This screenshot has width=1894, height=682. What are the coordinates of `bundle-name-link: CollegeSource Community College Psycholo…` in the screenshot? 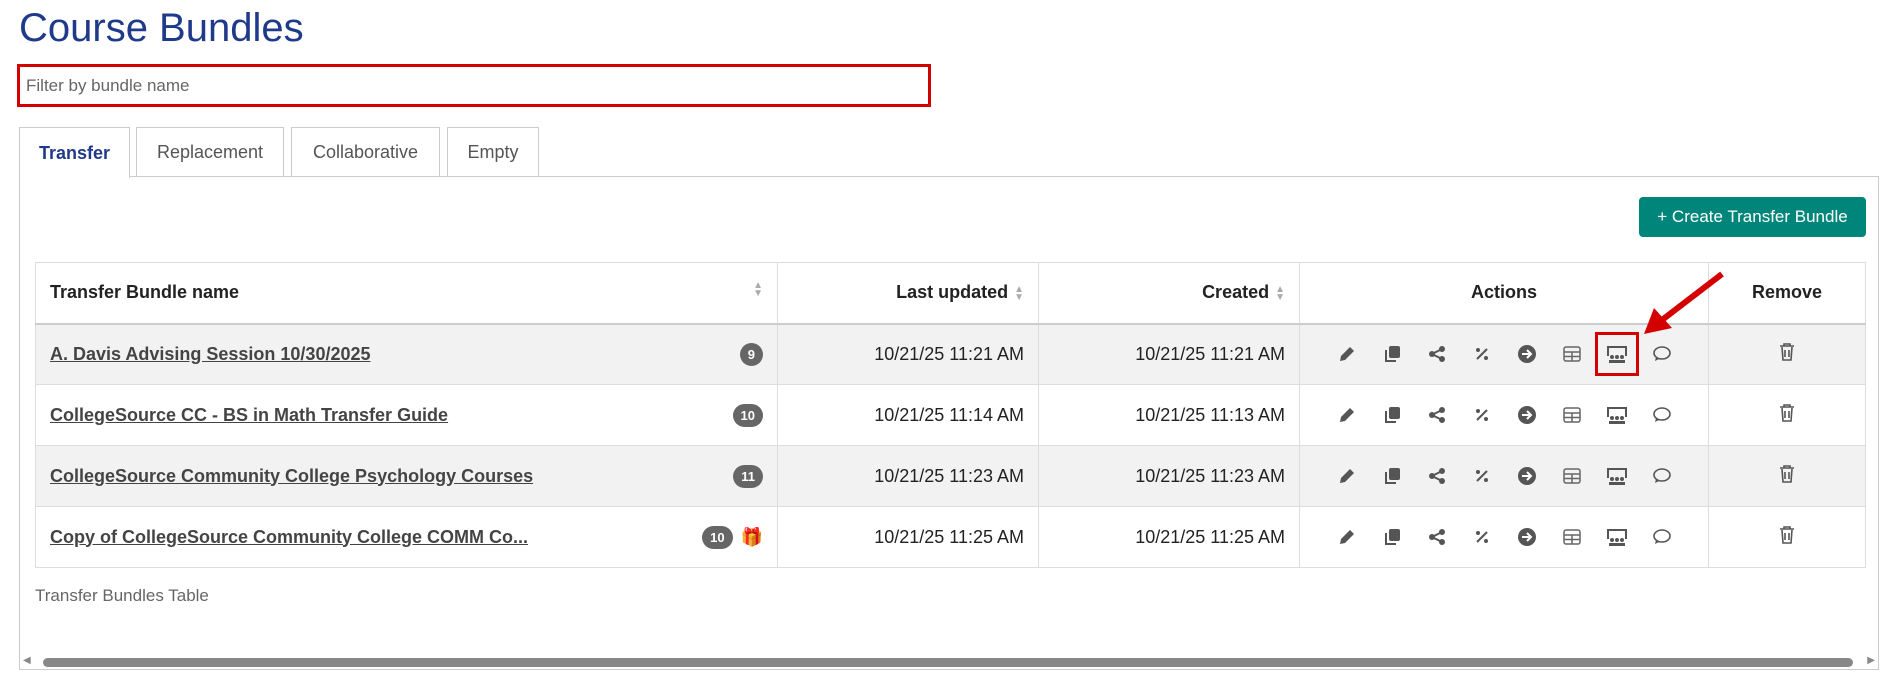 It's located at (291, 476).